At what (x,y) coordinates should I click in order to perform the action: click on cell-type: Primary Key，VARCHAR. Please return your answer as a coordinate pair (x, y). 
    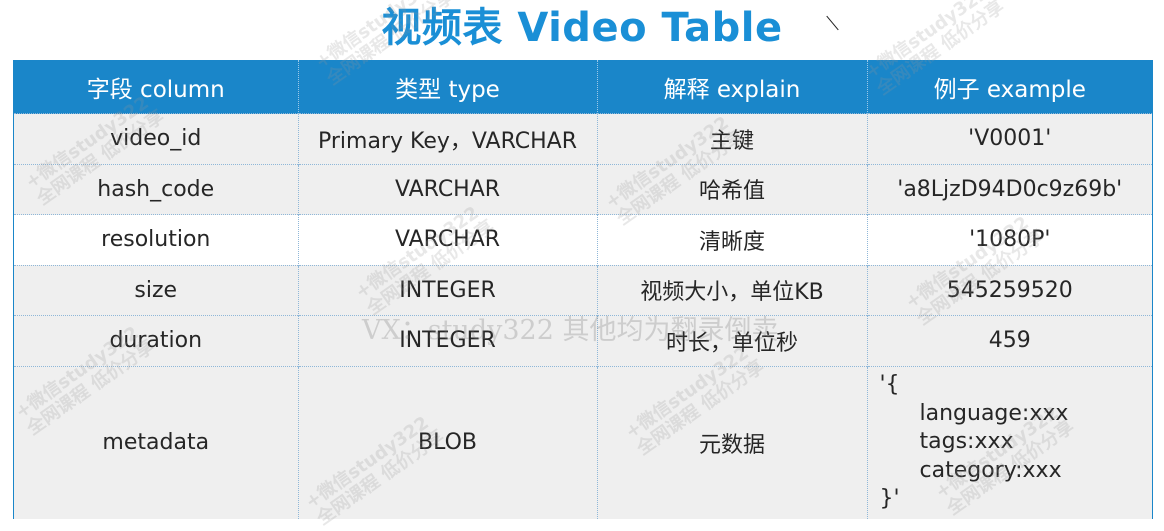
    Looking at the image, I should click on (448, 138).